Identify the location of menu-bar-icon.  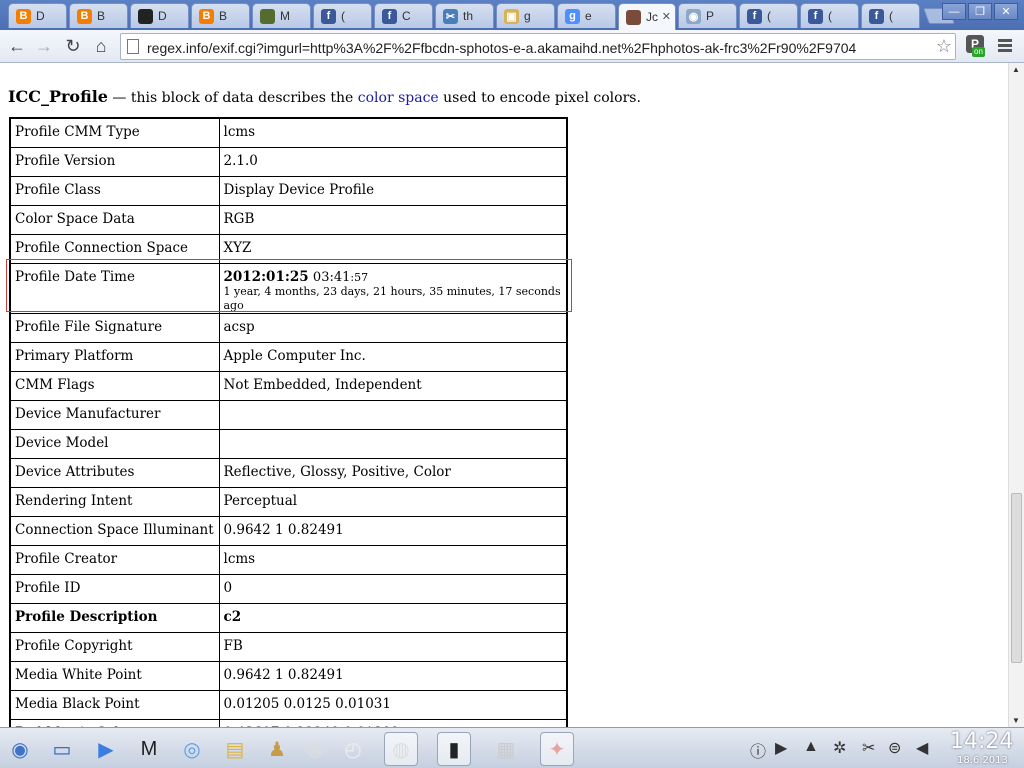
(1005, 40).